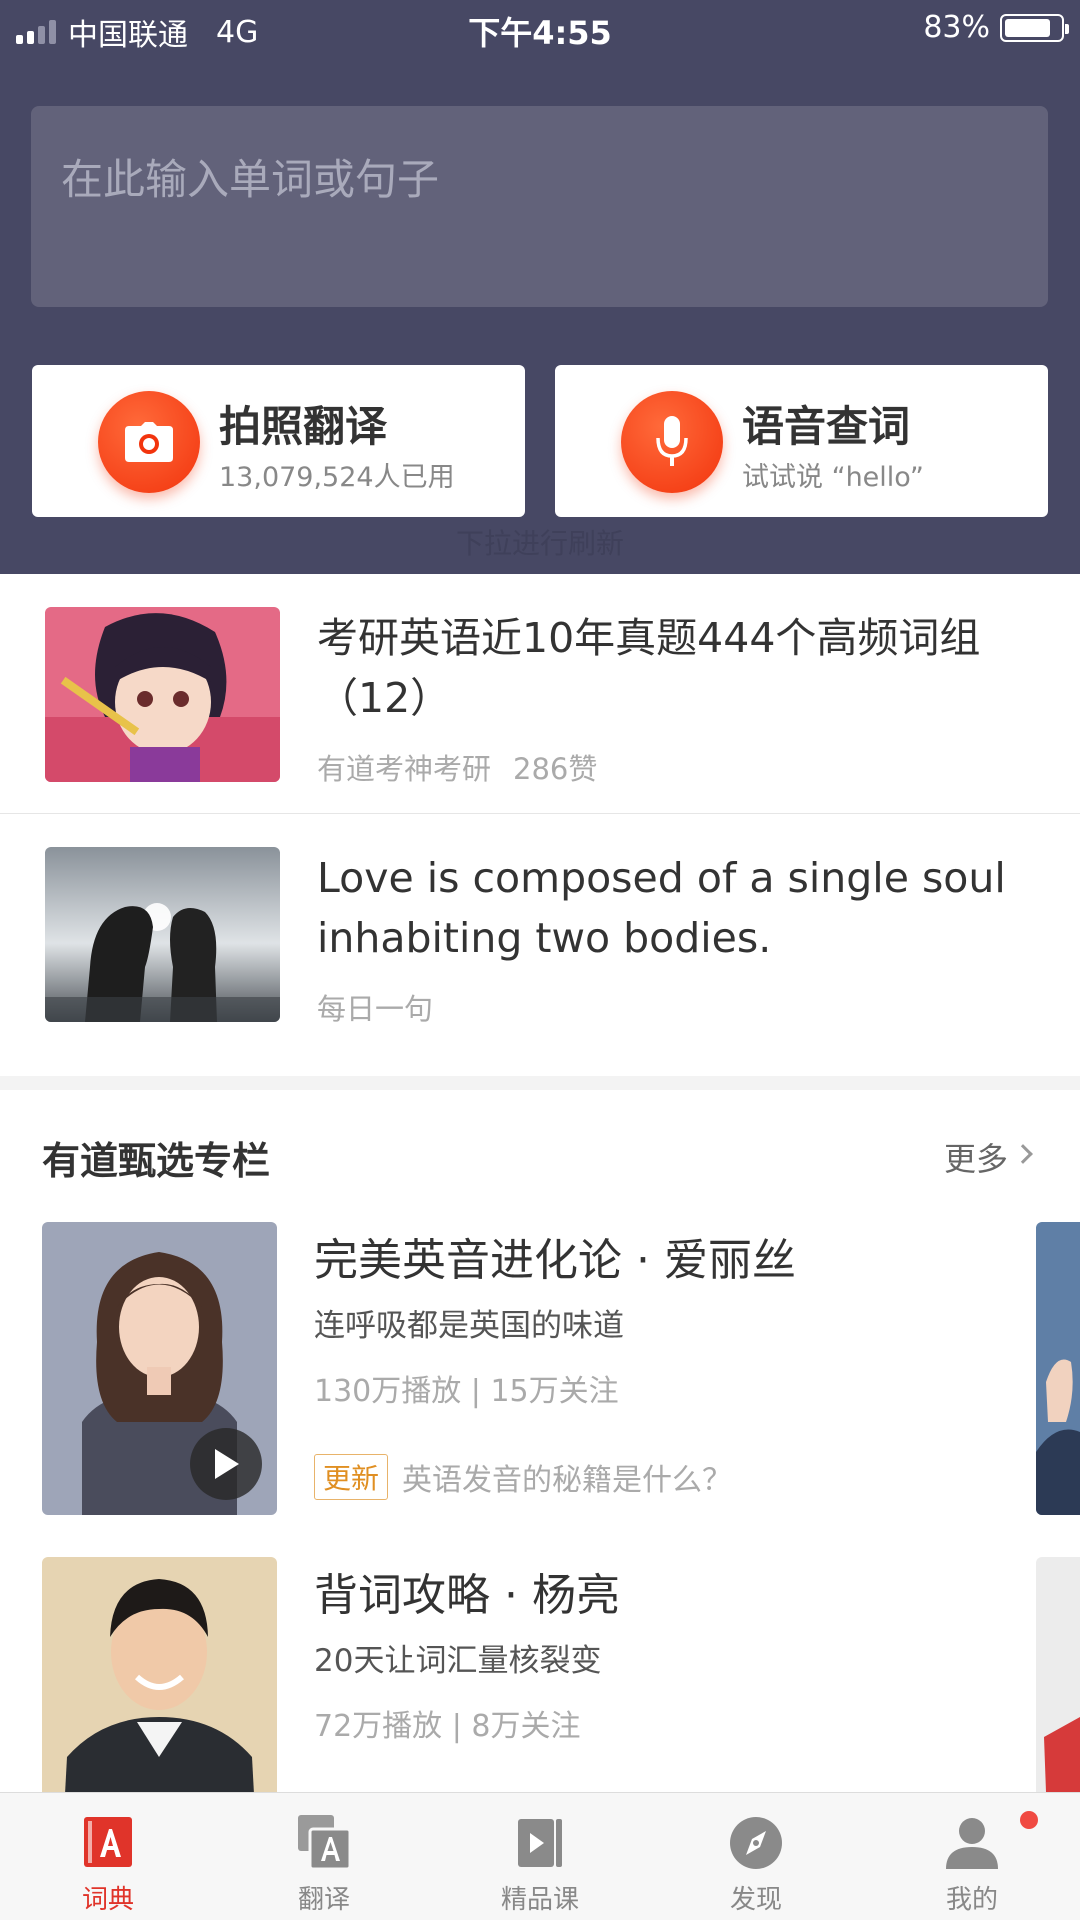 The image size is (1080, 1920). What do you see at coordinates (540, 1156) in the screenshot?
I see `column-section-header: 有道甄选专栏 更多` at bounding box center [540, 1156].